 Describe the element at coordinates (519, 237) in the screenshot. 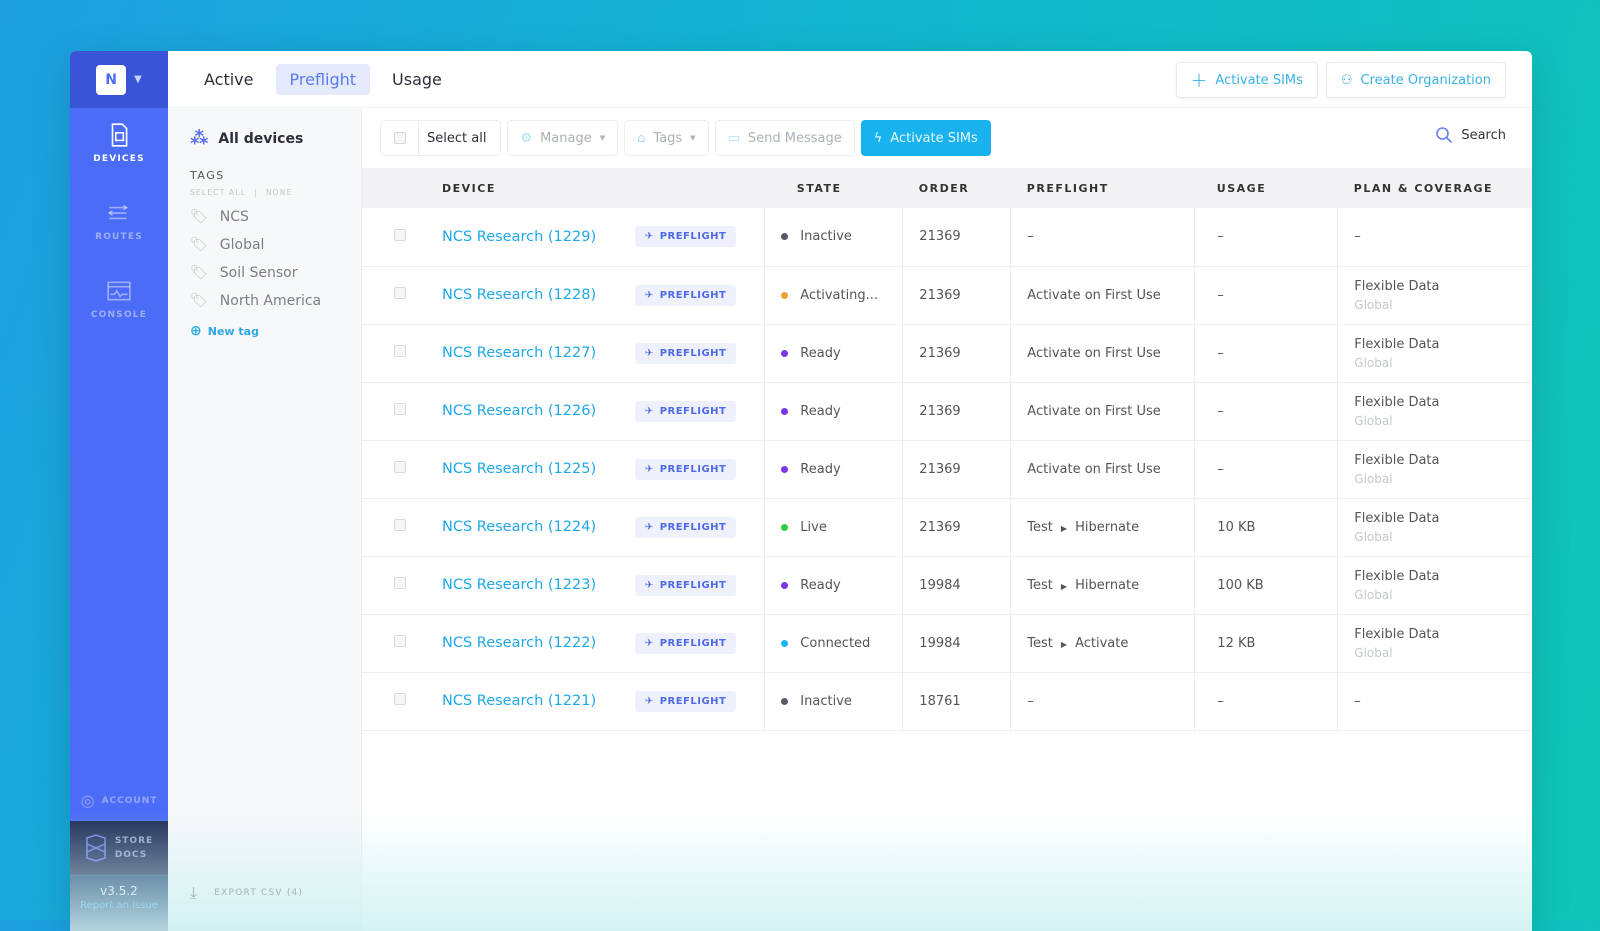

I see `device-link: NCS Research (1229)` at that location.